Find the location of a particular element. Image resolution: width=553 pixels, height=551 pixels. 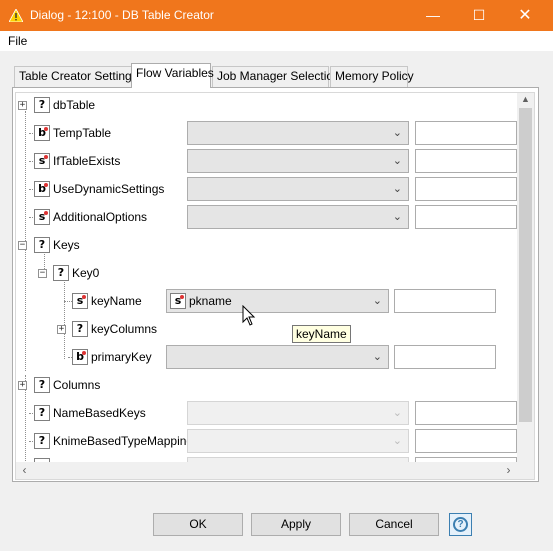

minimize-button: — is located at coordinates (433, 15).